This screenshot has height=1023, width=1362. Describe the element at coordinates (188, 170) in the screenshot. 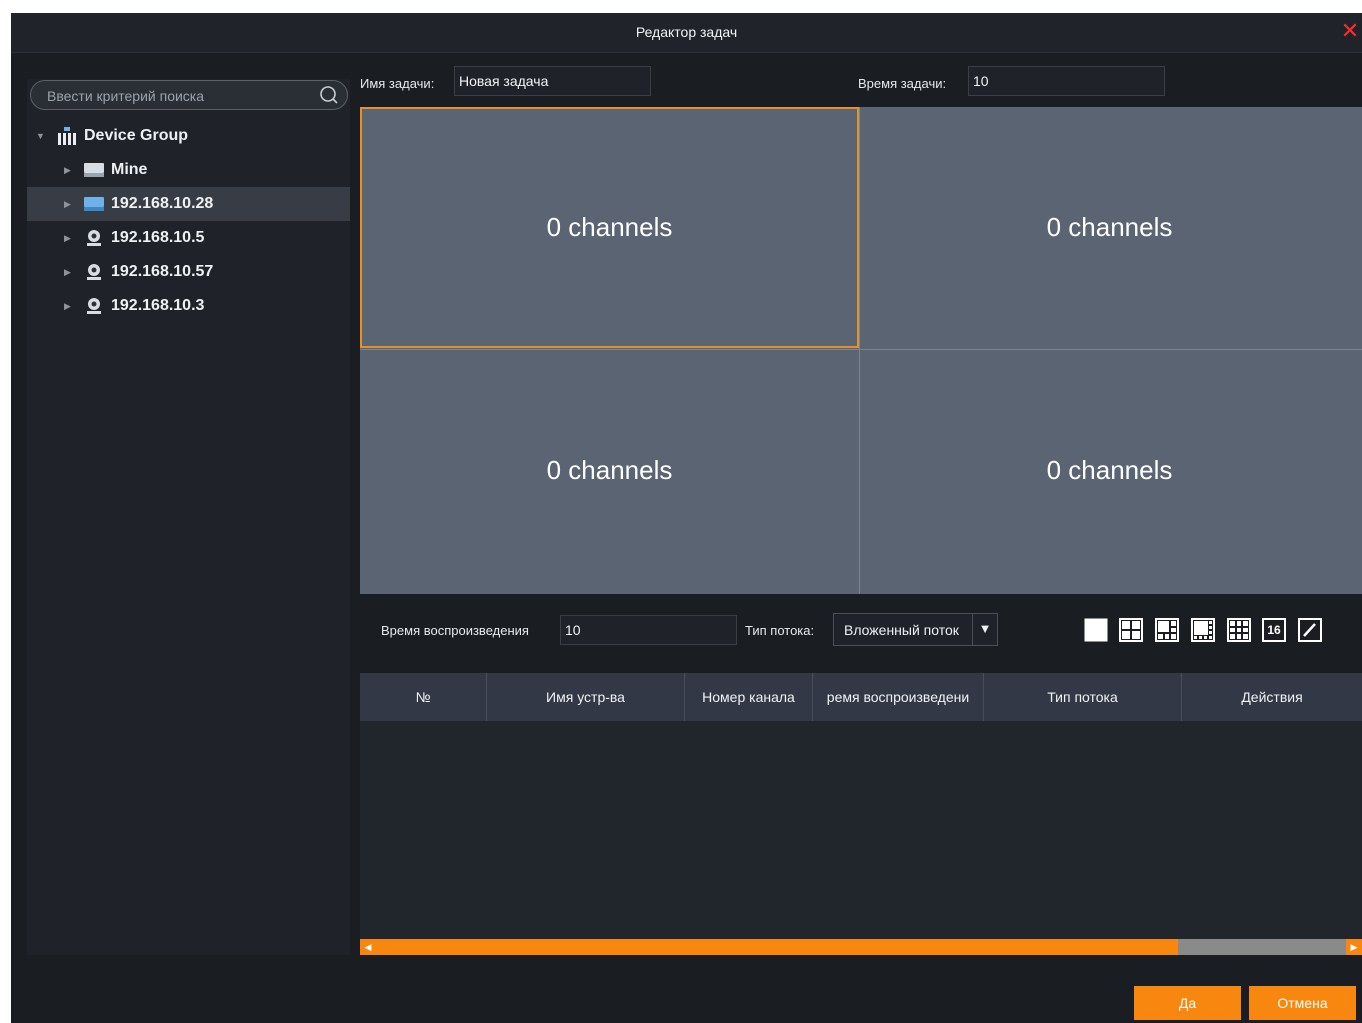

I see `tree-item-mine: ▶ Mine` at that location.